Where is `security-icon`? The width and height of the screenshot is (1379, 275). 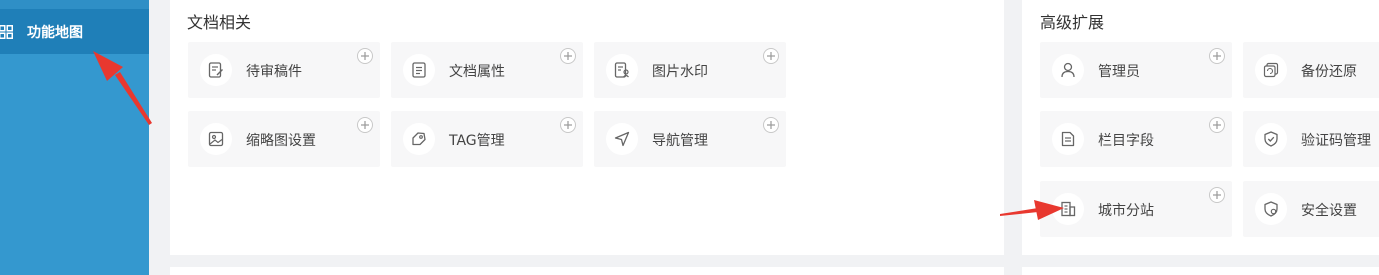 security-icon is located at coordinates (1271, 209).